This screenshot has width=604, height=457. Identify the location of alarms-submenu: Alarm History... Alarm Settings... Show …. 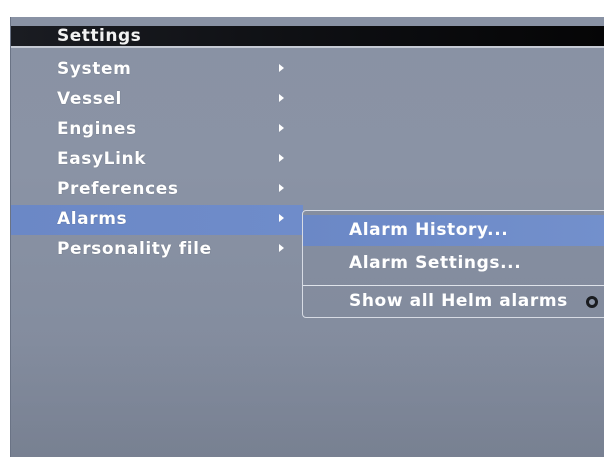
(453, 264).